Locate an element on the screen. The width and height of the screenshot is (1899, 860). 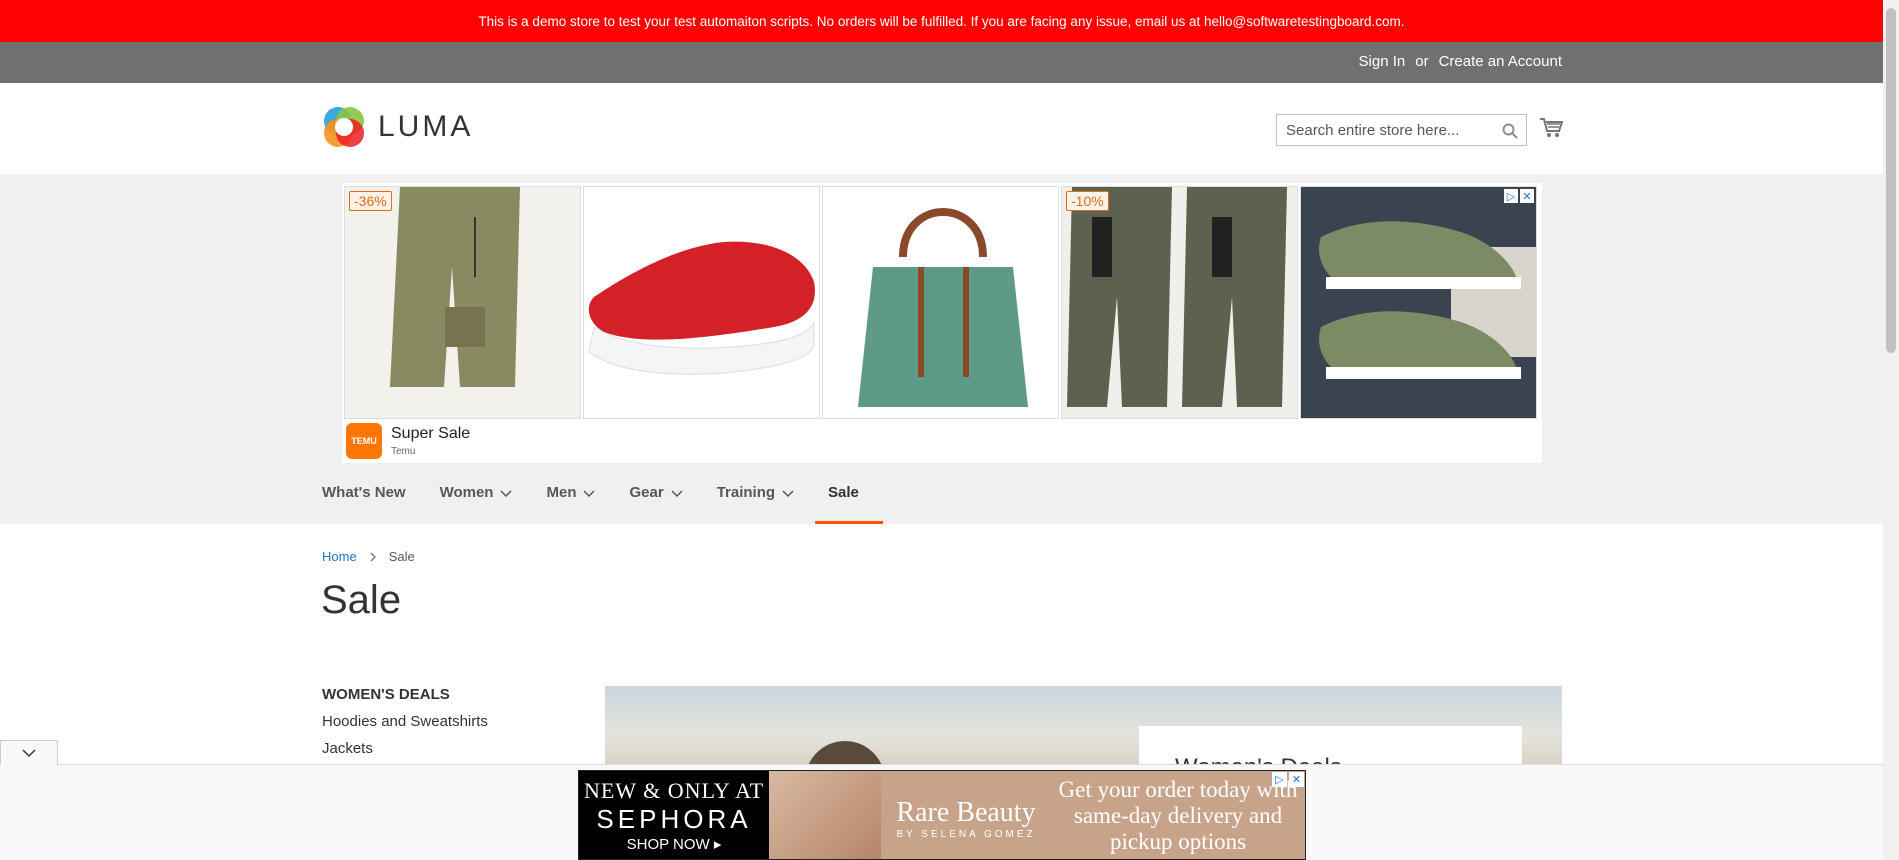
sephora-panel: NEW & ONLY AT SEPHORA SHOP NOW ▸ is located at coordinates (674, 815).